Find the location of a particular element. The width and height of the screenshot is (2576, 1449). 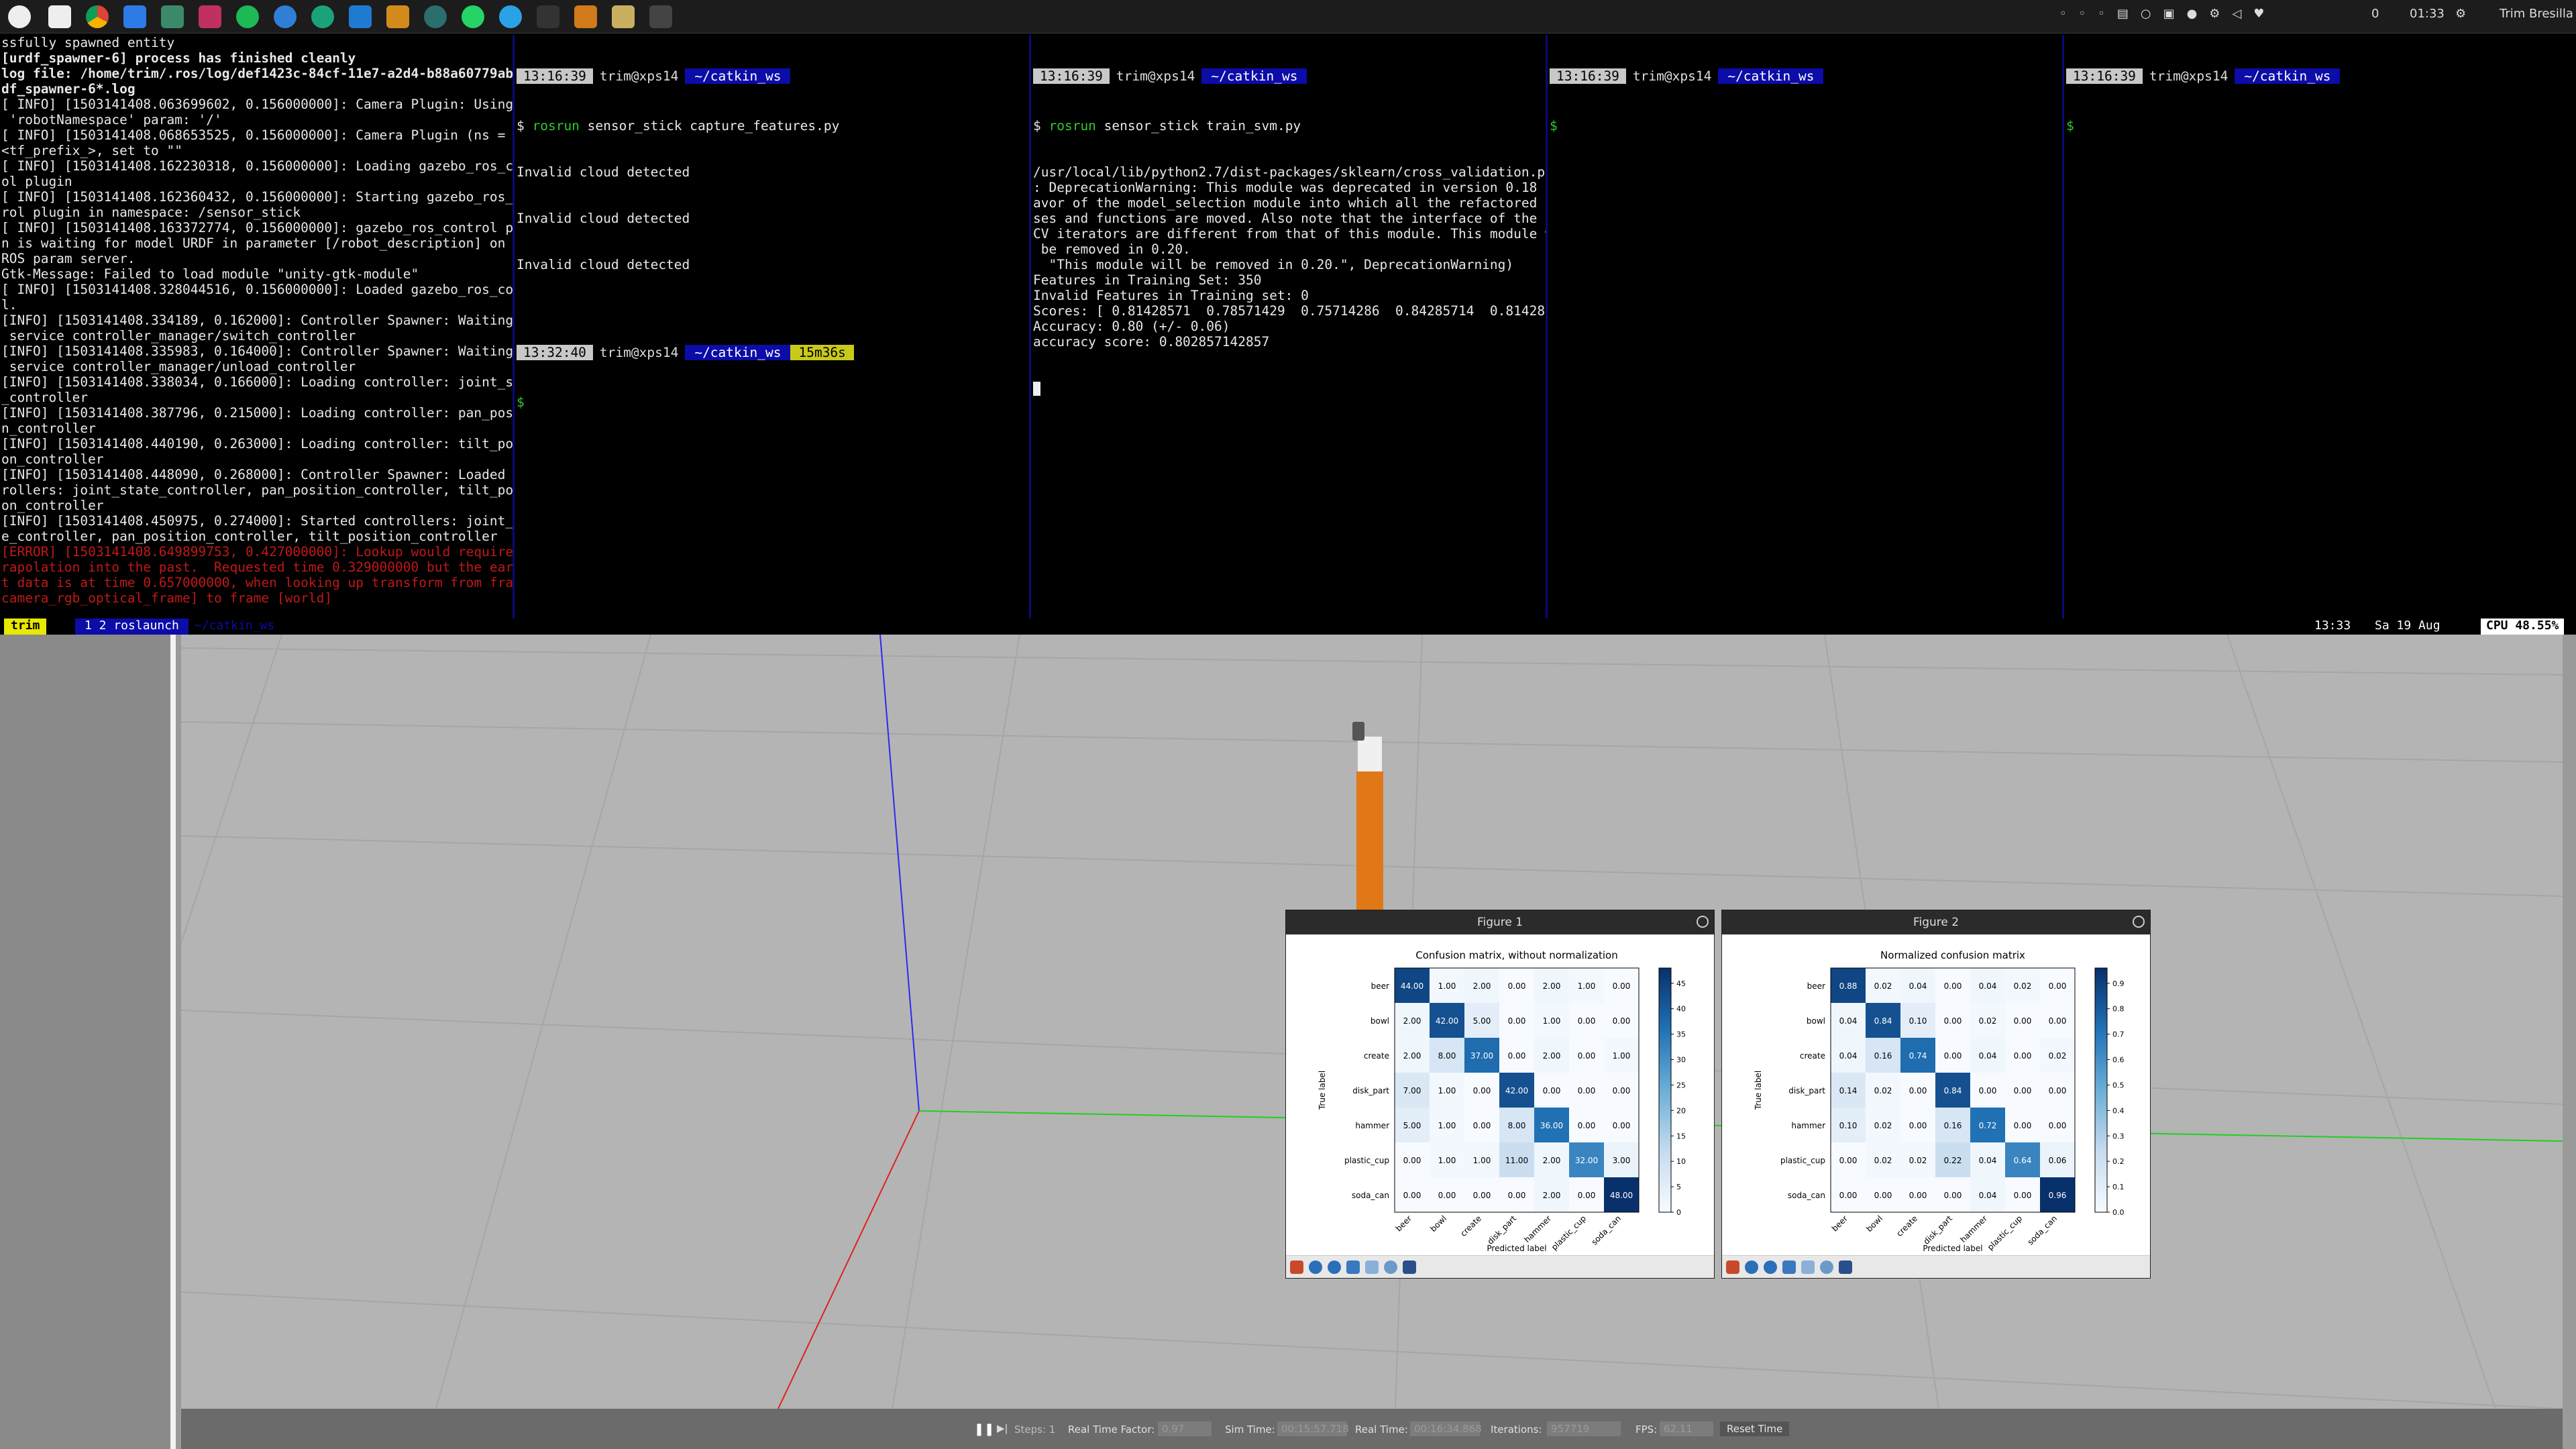

x-tick-label: beer is located at coordinates (1839, 1223).